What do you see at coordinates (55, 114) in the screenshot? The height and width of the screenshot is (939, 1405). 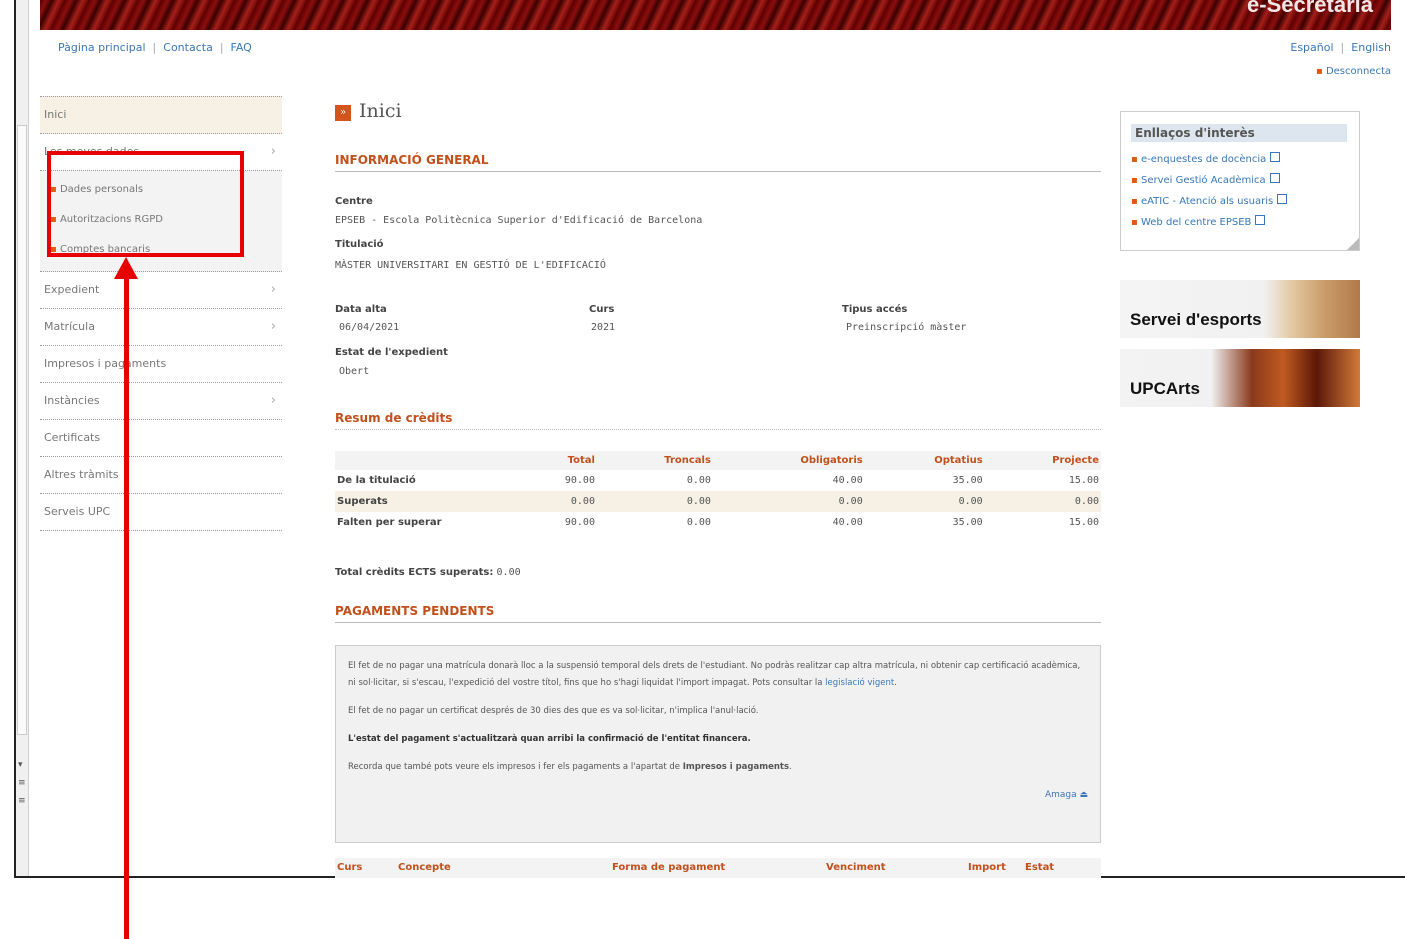 I see `sidebar-item-label: Inici` at bounding box center [55, 114].